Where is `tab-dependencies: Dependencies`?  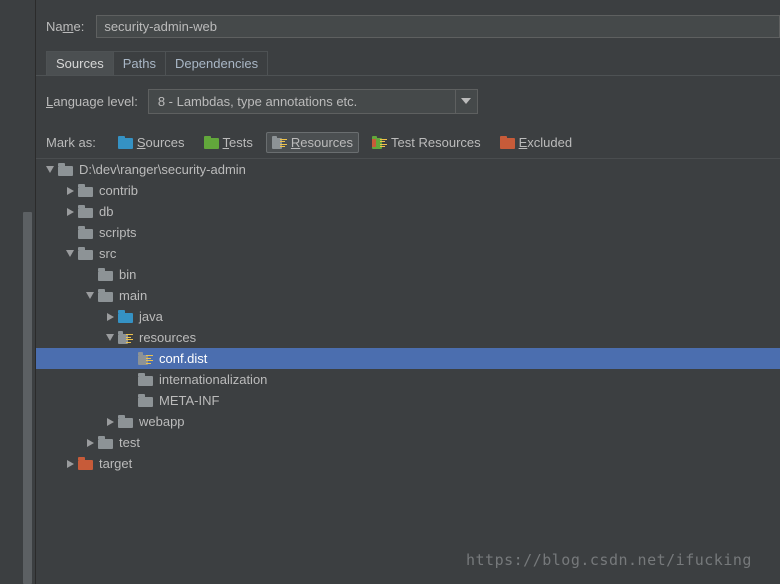 tab-dependencies: Dependencies is located at coordinates (216, 63).